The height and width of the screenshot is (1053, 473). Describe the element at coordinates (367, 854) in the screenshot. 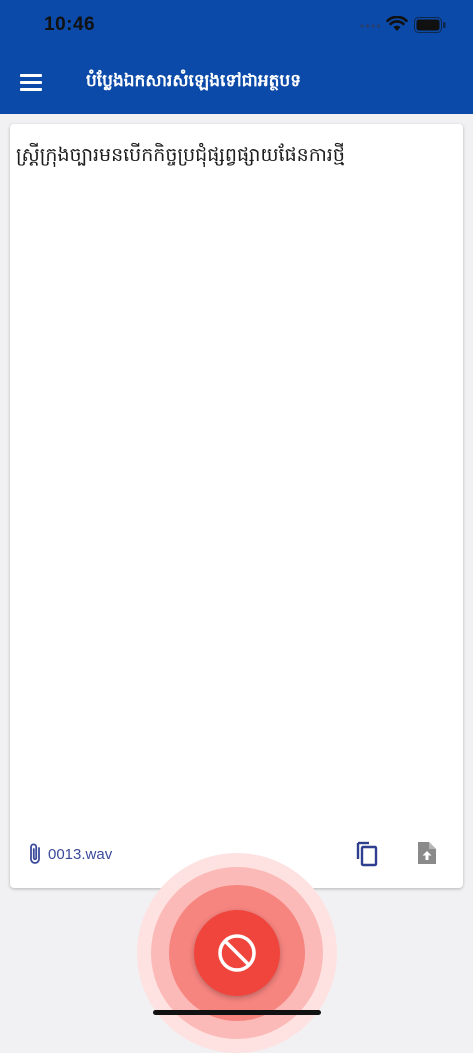

I see `copy-icon` at that location.